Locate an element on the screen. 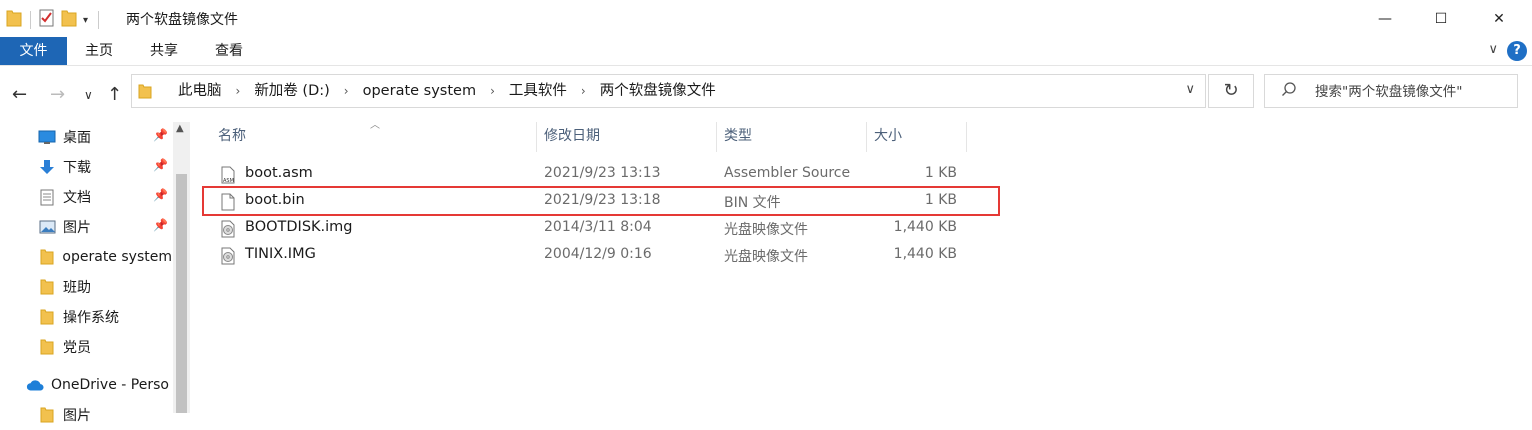 This screenshot has height=430, width=1532. sidebar-item-label: 党员 is located at coordinates (77, 348).